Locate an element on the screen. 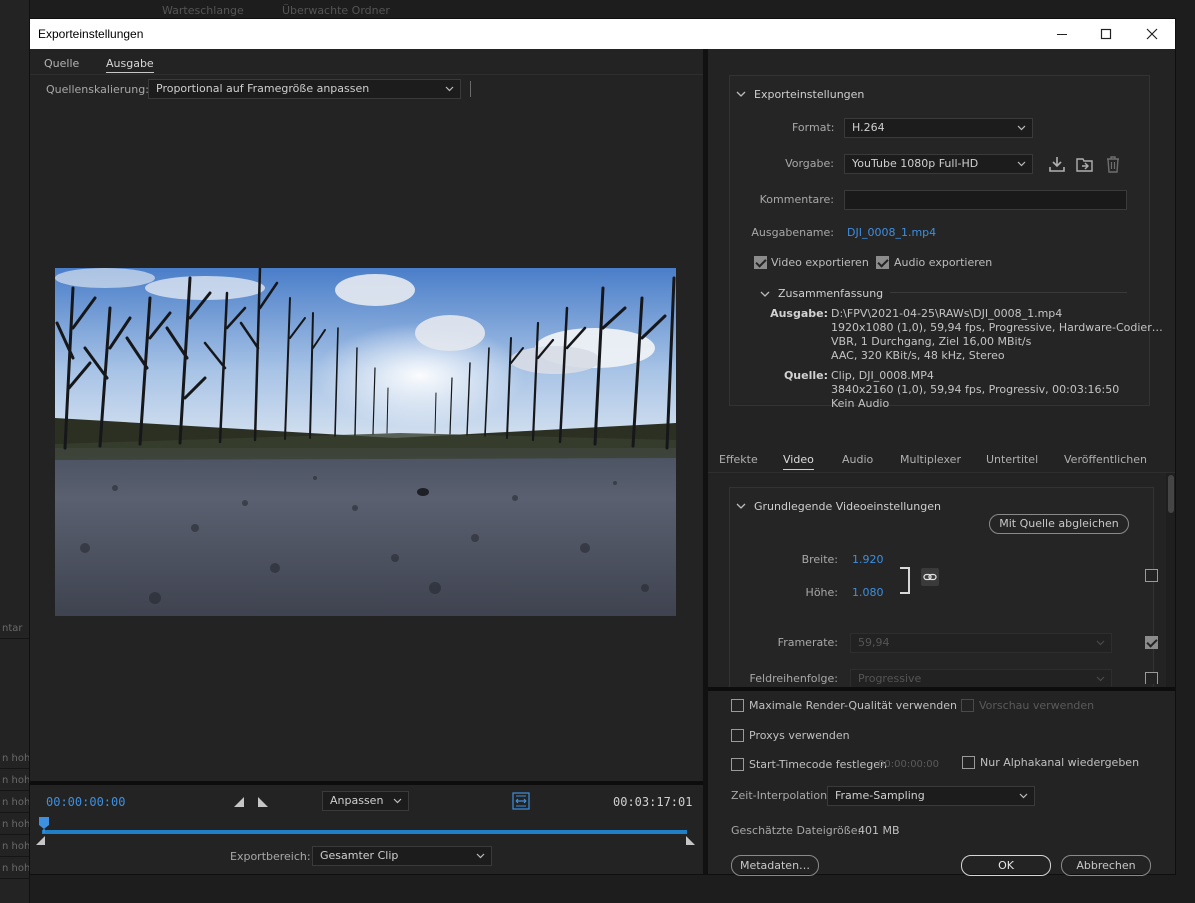 The height and width of the screenshot is (903, 1195). playhead-icon is located at coordinates (44, 826).